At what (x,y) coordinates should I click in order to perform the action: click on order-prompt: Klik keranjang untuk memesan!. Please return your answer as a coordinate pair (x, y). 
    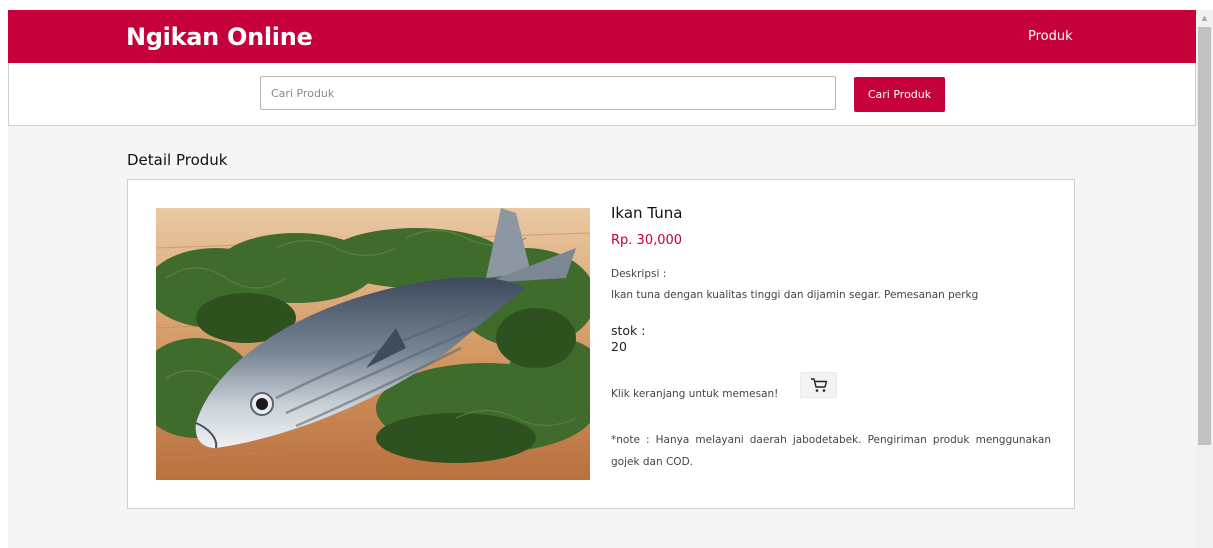
    Looking at the image, I should click on (695, 394).